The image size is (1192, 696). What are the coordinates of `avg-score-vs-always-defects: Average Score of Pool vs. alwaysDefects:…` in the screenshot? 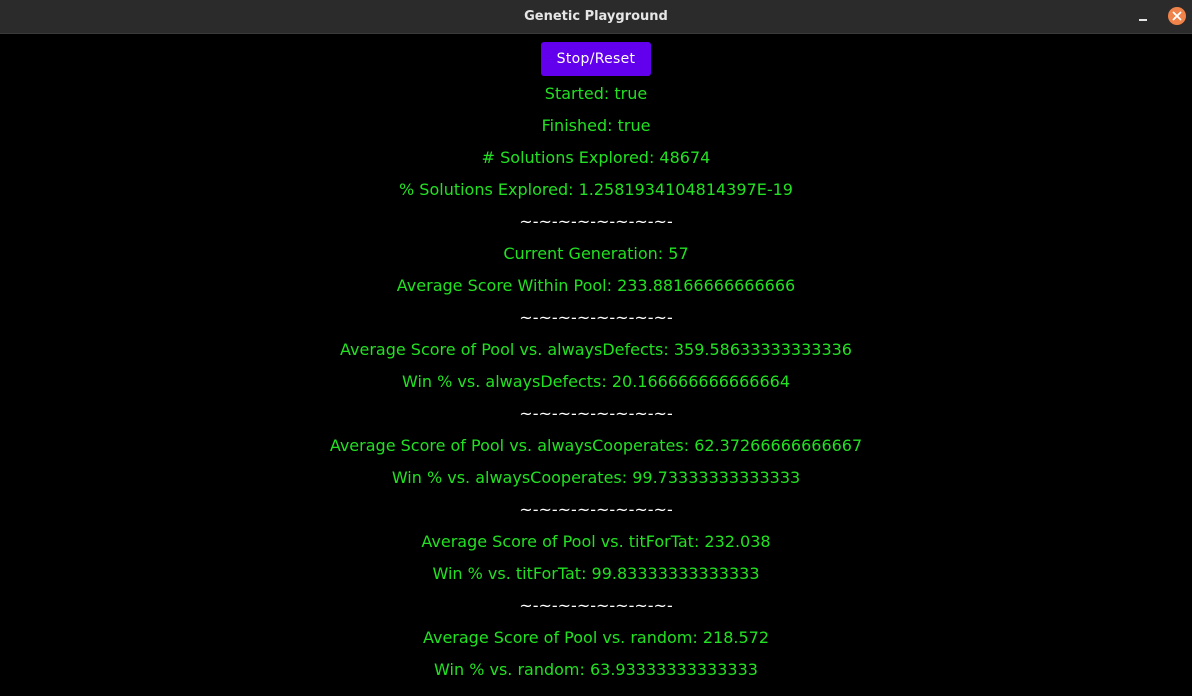 It's located at (596, 349).